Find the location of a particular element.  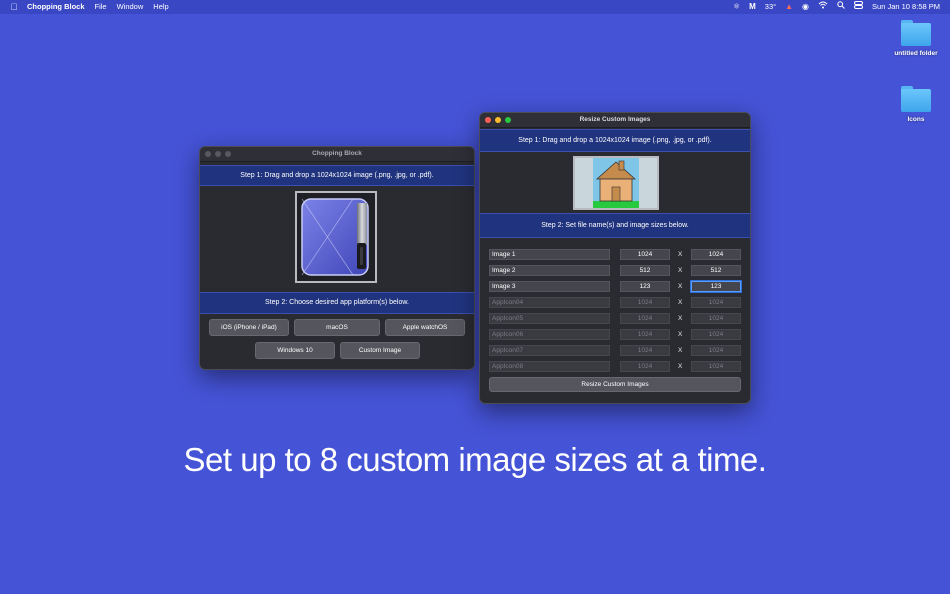

height-field: 512 is located at coordinates (716, 270).